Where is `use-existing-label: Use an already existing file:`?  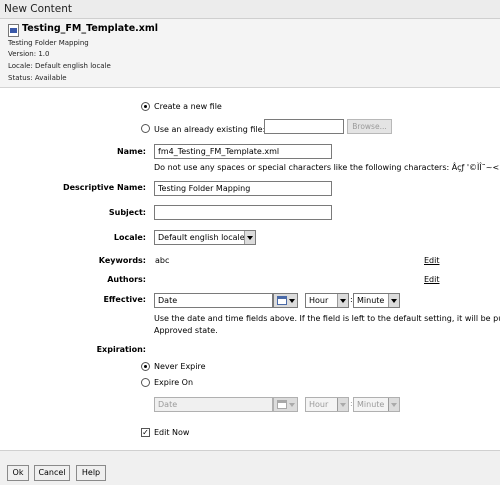 use-existing-label: Use an already existing file: is located at coordinates (210, 129).